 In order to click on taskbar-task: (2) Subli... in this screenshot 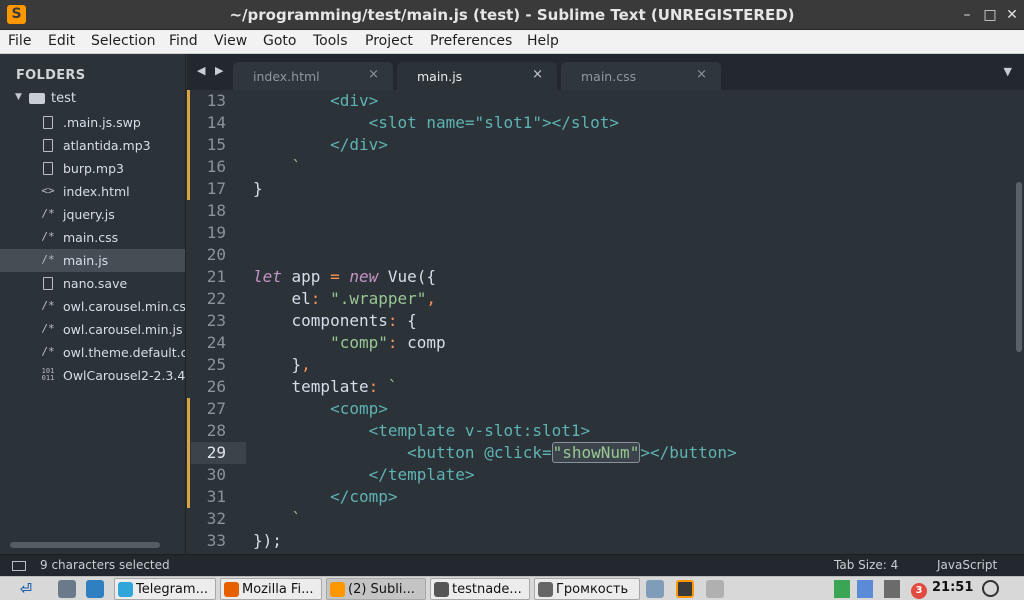, I will do `click(376, 589)`.